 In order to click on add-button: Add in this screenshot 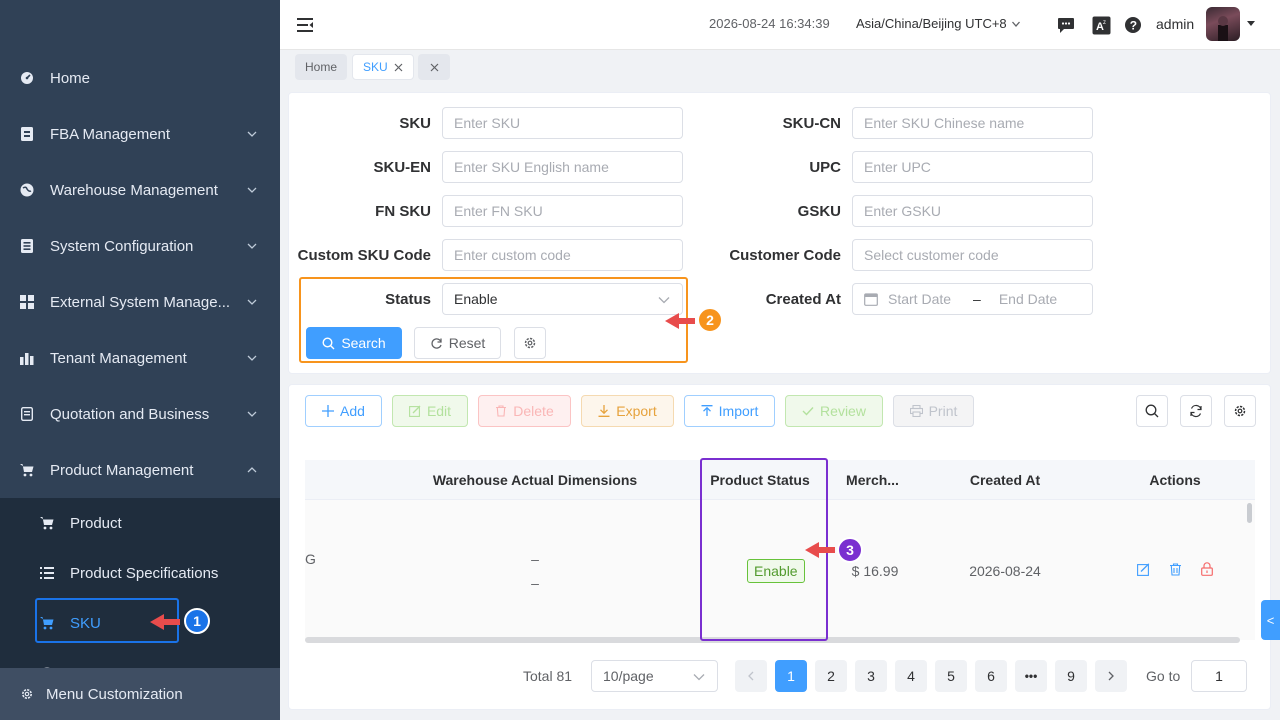, I will do `click(343, 411)`.